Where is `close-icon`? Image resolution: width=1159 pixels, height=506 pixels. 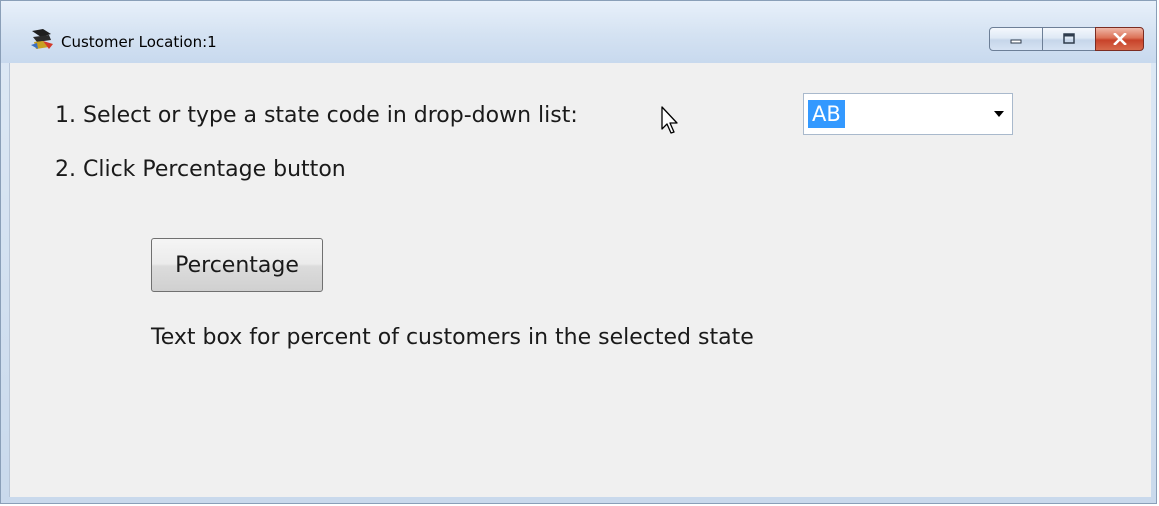 close-icon is located at coordinates (1119, 39).